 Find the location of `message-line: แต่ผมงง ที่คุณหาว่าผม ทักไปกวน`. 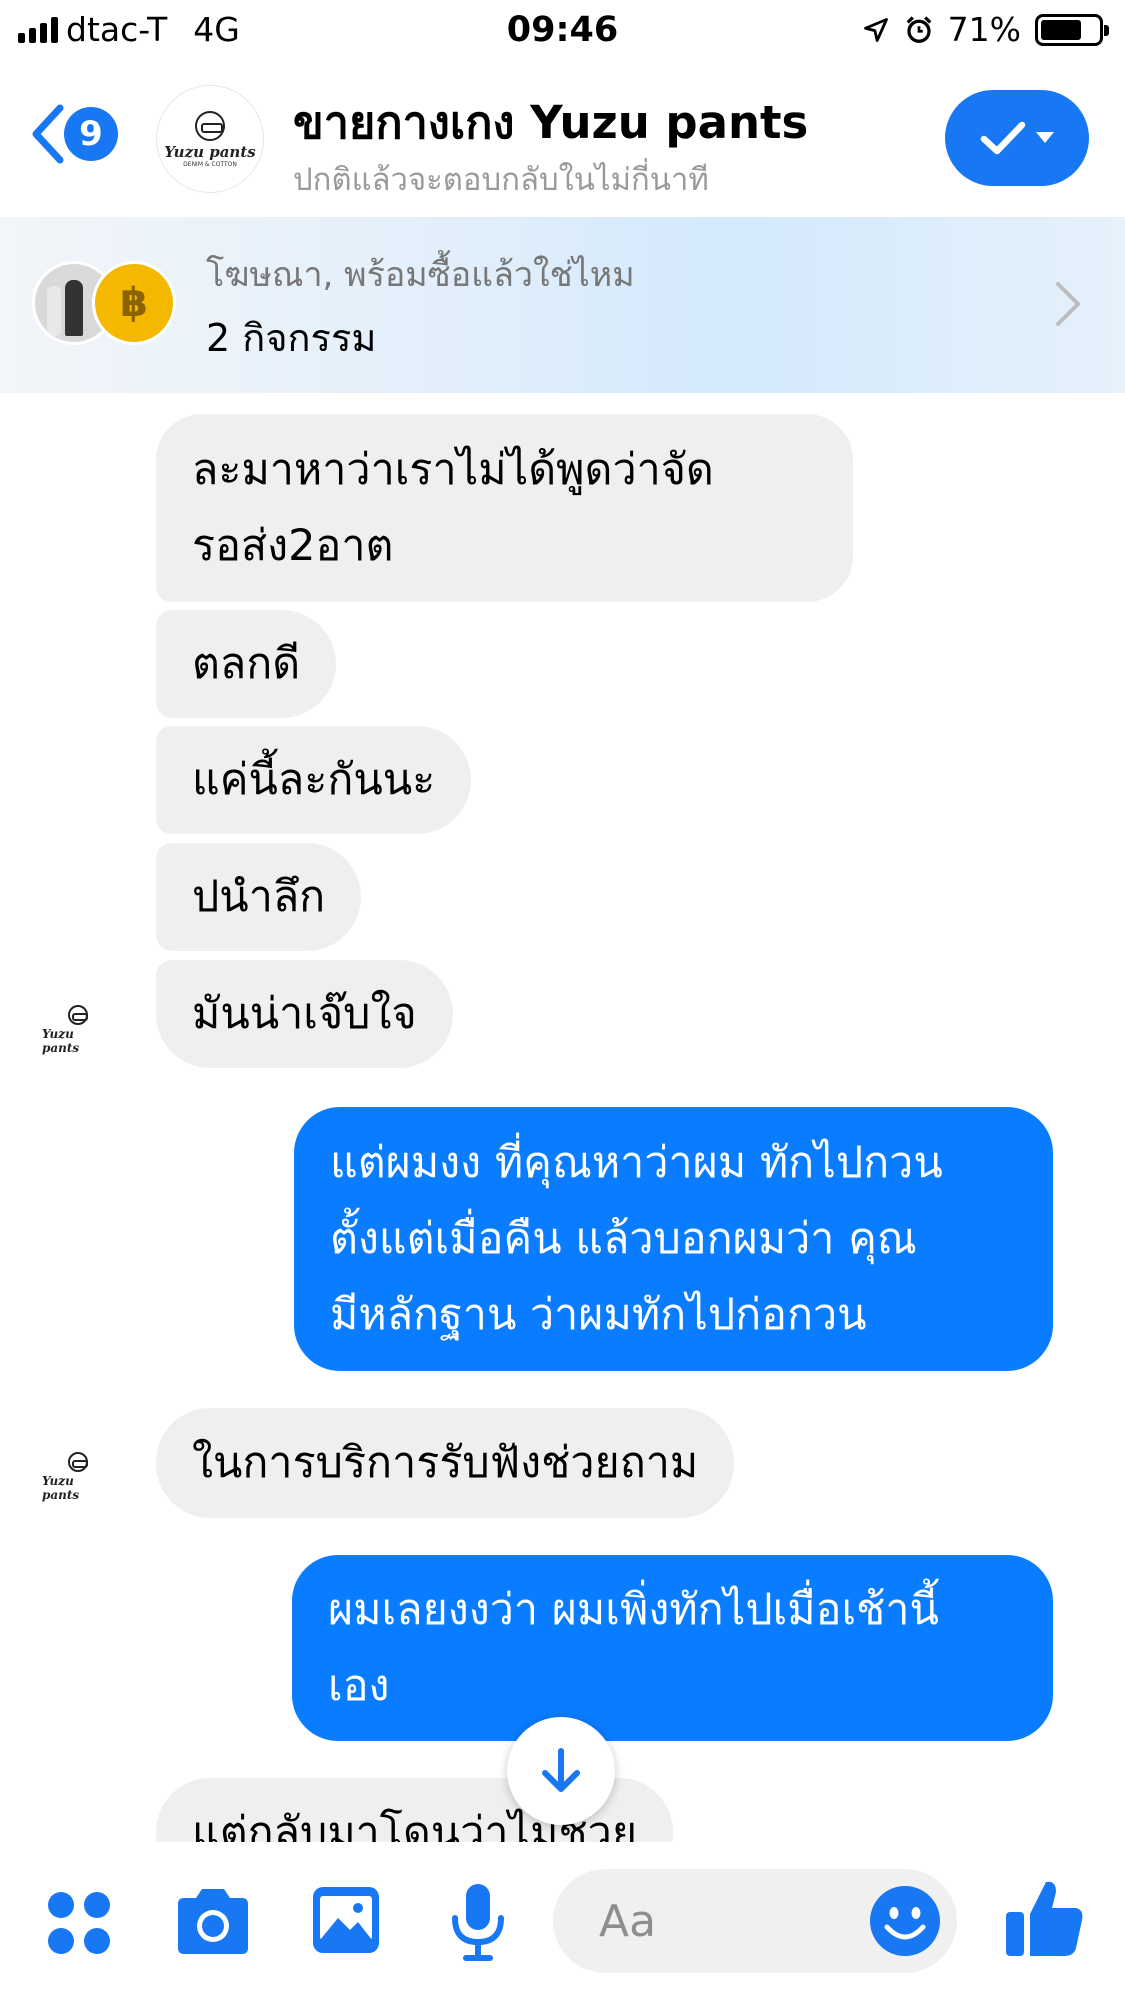

message-line: แต่ผมงง ที่คุณหาว่าผม ทักไปกวน is located at coordinates (636, 1163).